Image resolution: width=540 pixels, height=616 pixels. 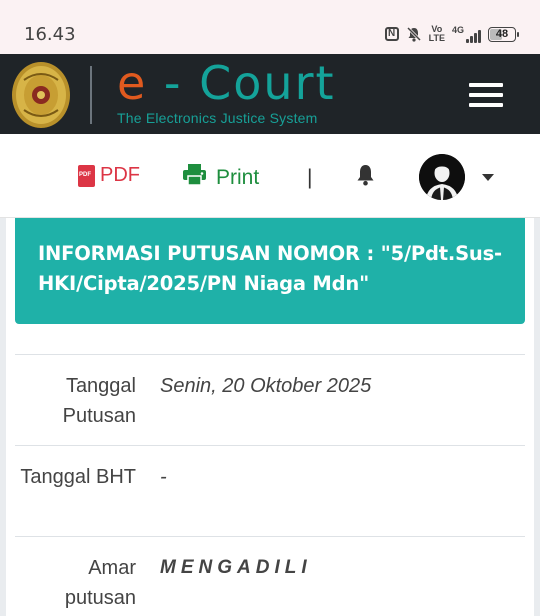 I want to click on bell-icon, so click(x=365, y=177).